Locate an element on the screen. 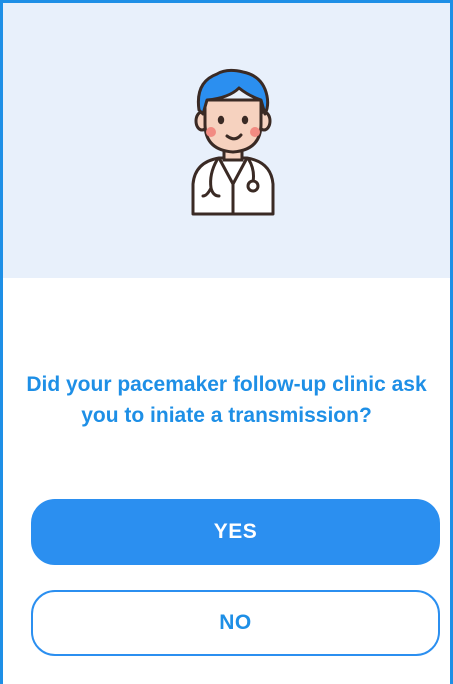 The width and height of the screenshot is (453, 684). yes-button: YES is located at coordinates (235, 532).